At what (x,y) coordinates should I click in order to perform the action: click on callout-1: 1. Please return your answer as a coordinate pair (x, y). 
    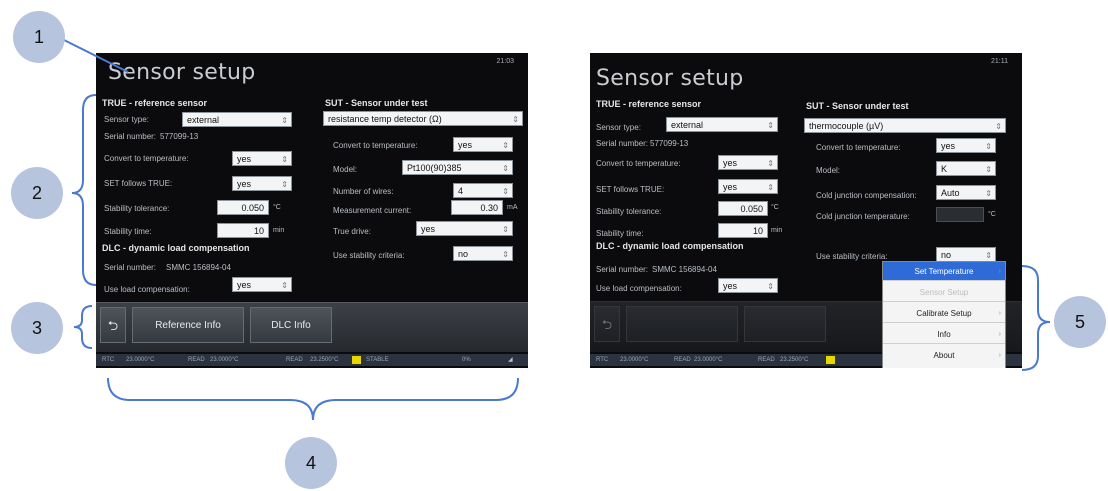
    Looking at the image, I should click on (39, 37).